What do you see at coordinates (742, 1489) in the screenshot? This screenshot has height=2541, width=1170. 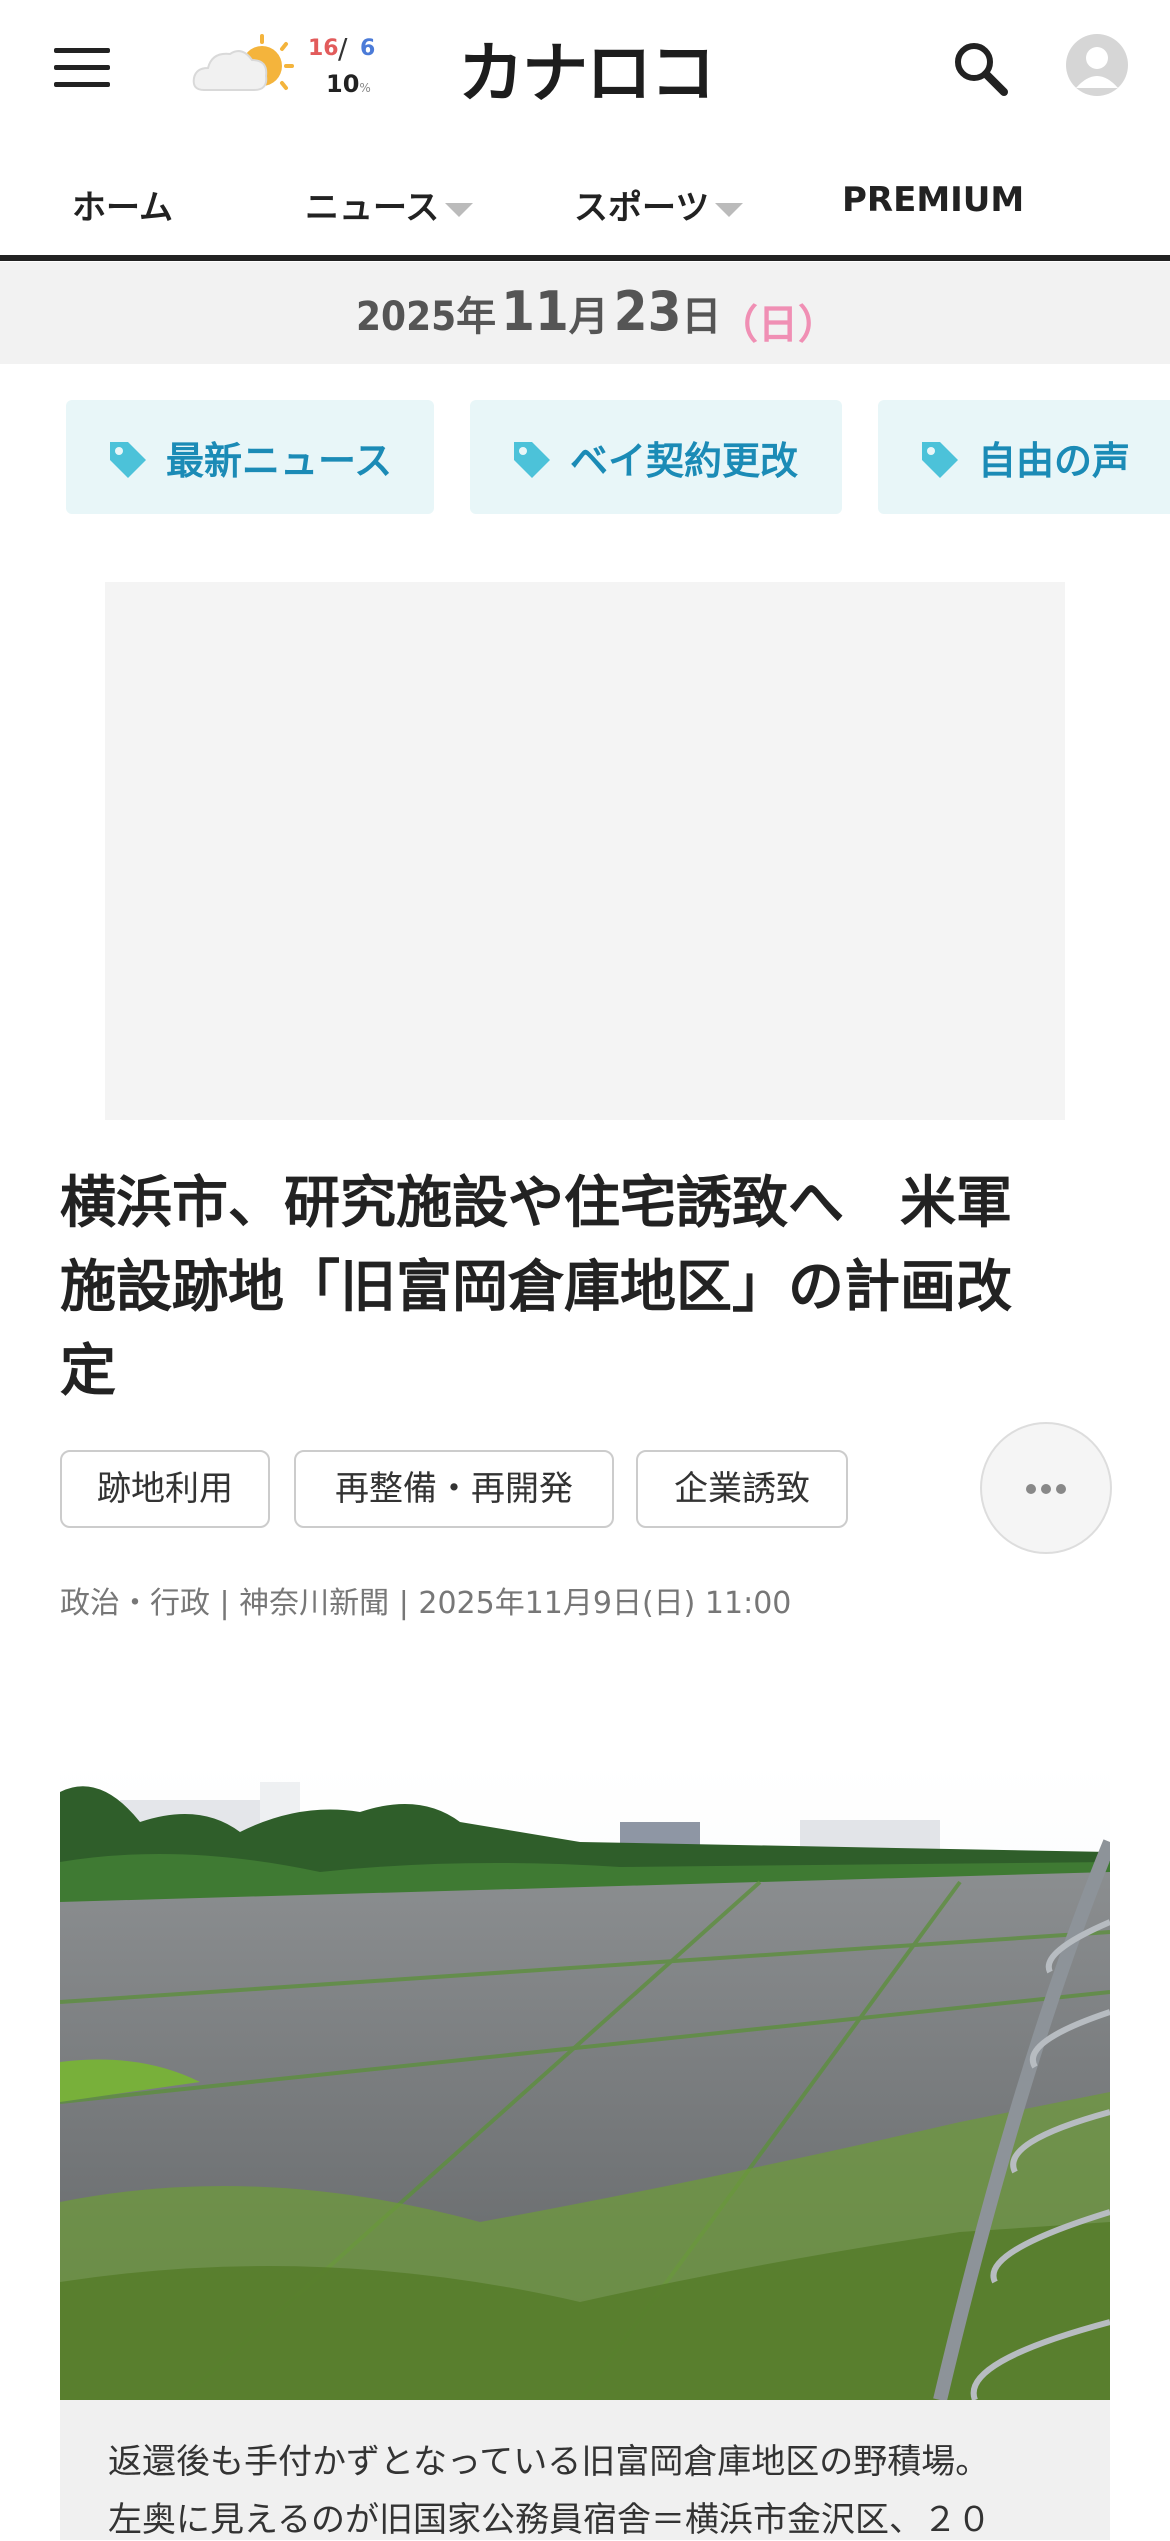 I see `keyword-chip: 企業誘致` at bounding box center [742, 1489].